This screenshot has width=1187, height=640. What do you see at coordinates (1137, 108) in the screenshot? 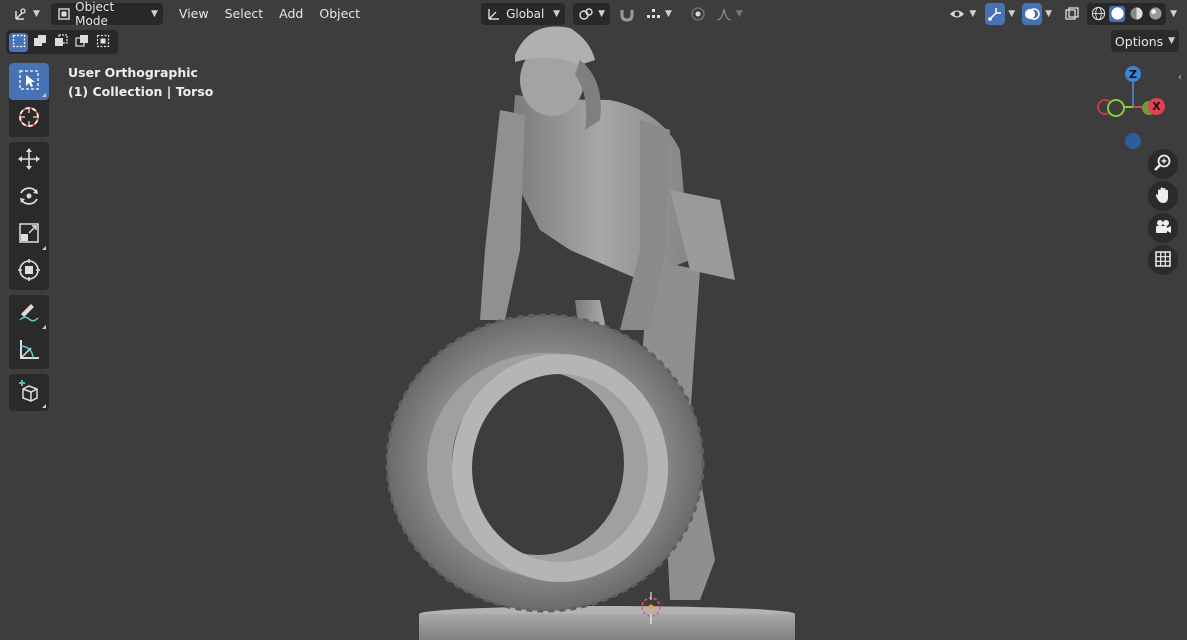
I see `navigation-gizmo: Z X` at bounding box center [1137, 108].